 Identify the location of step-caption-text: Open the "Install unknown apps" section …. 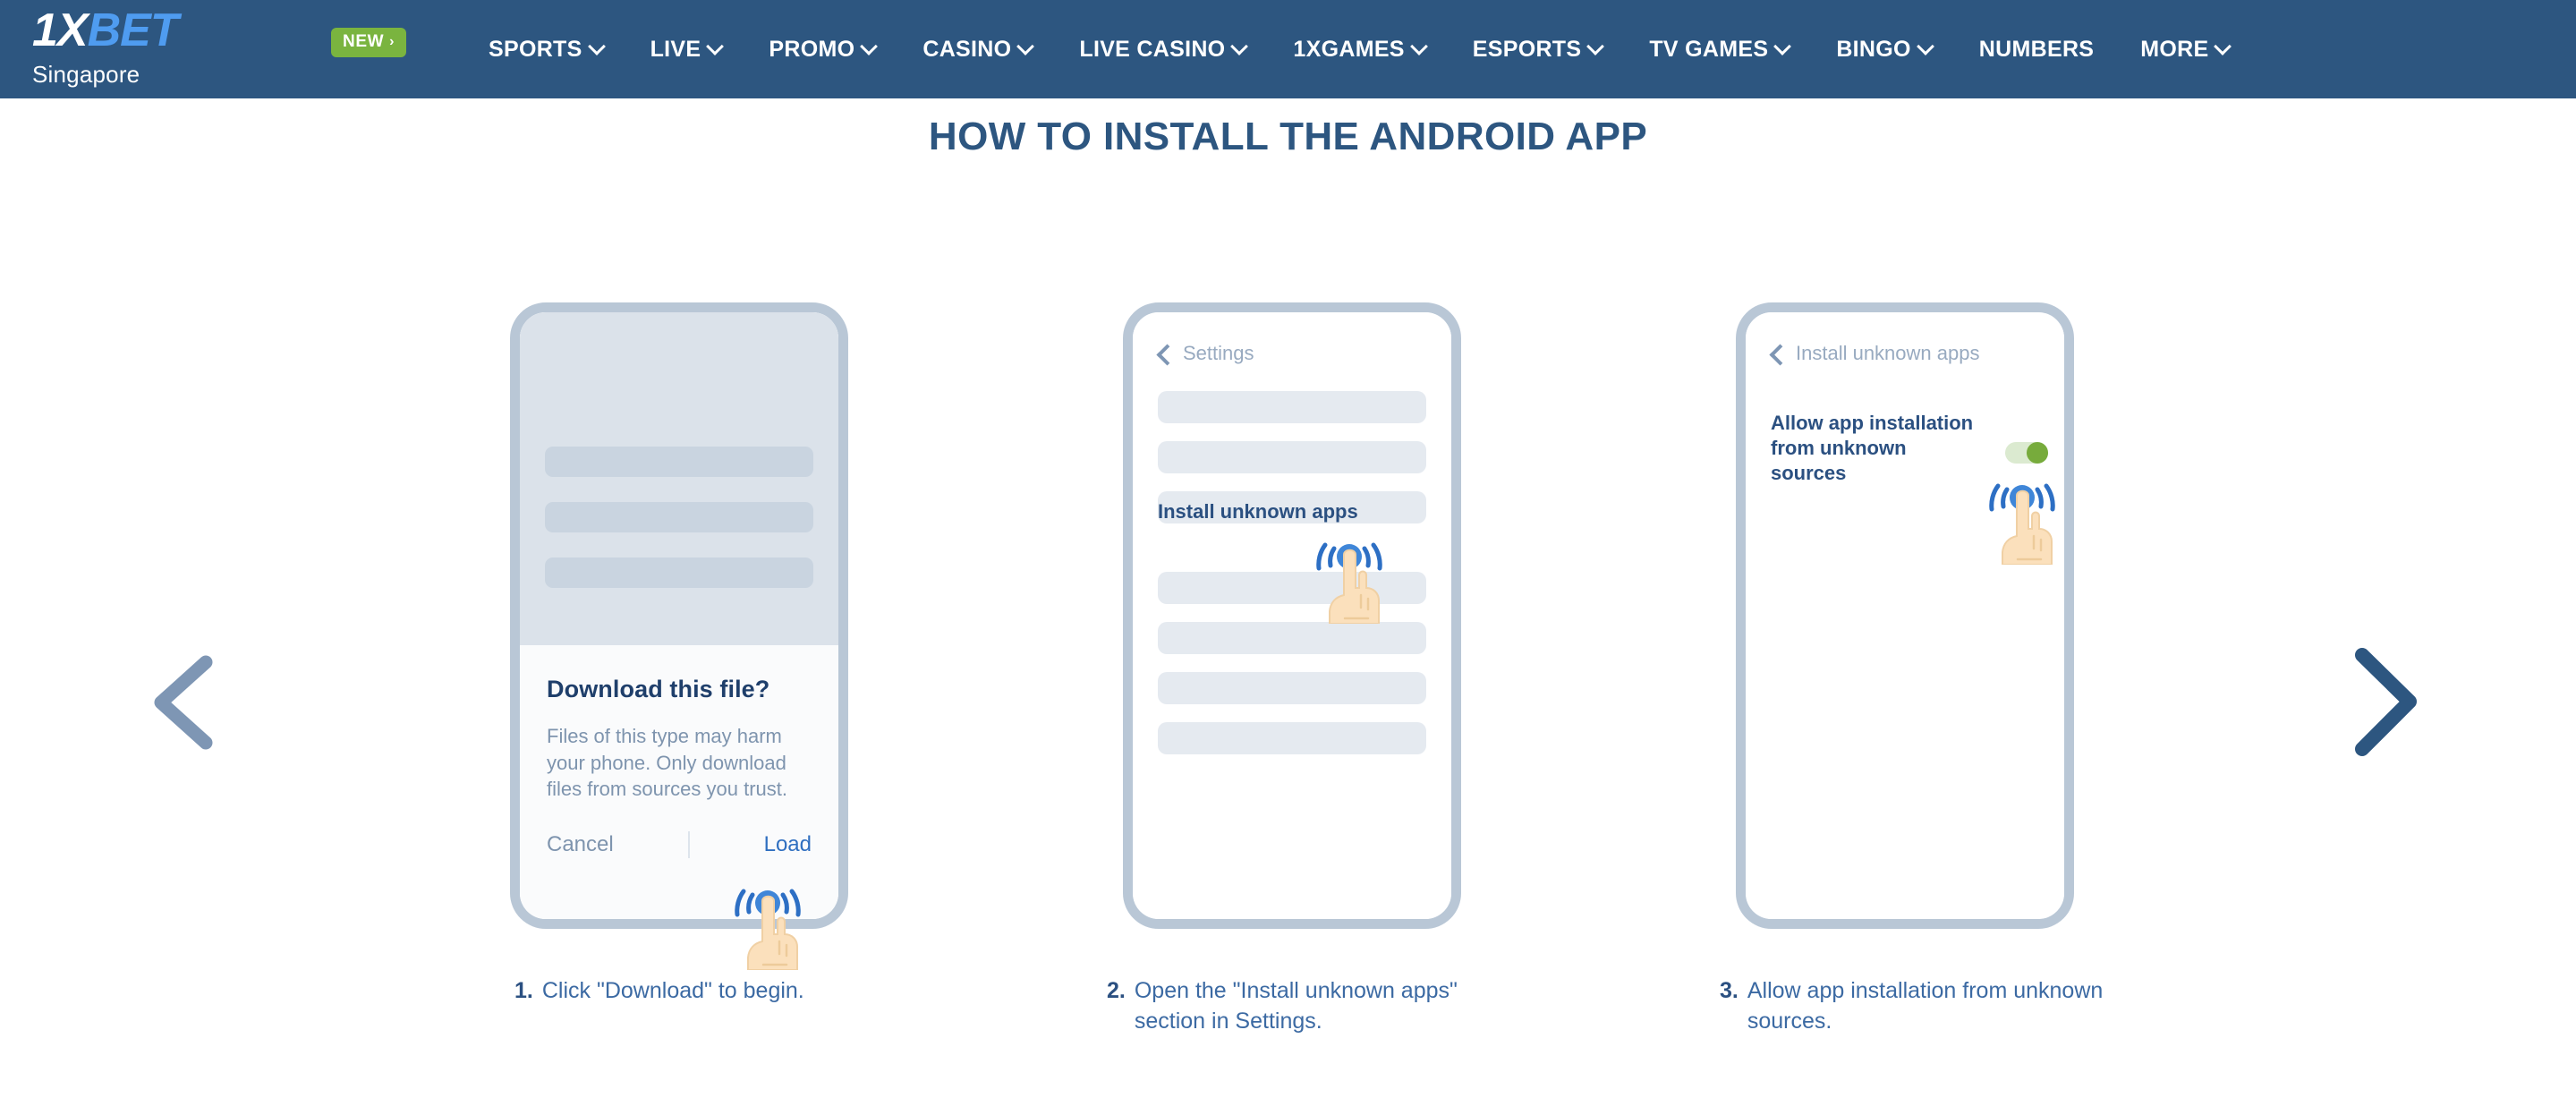
(1296, 1006).